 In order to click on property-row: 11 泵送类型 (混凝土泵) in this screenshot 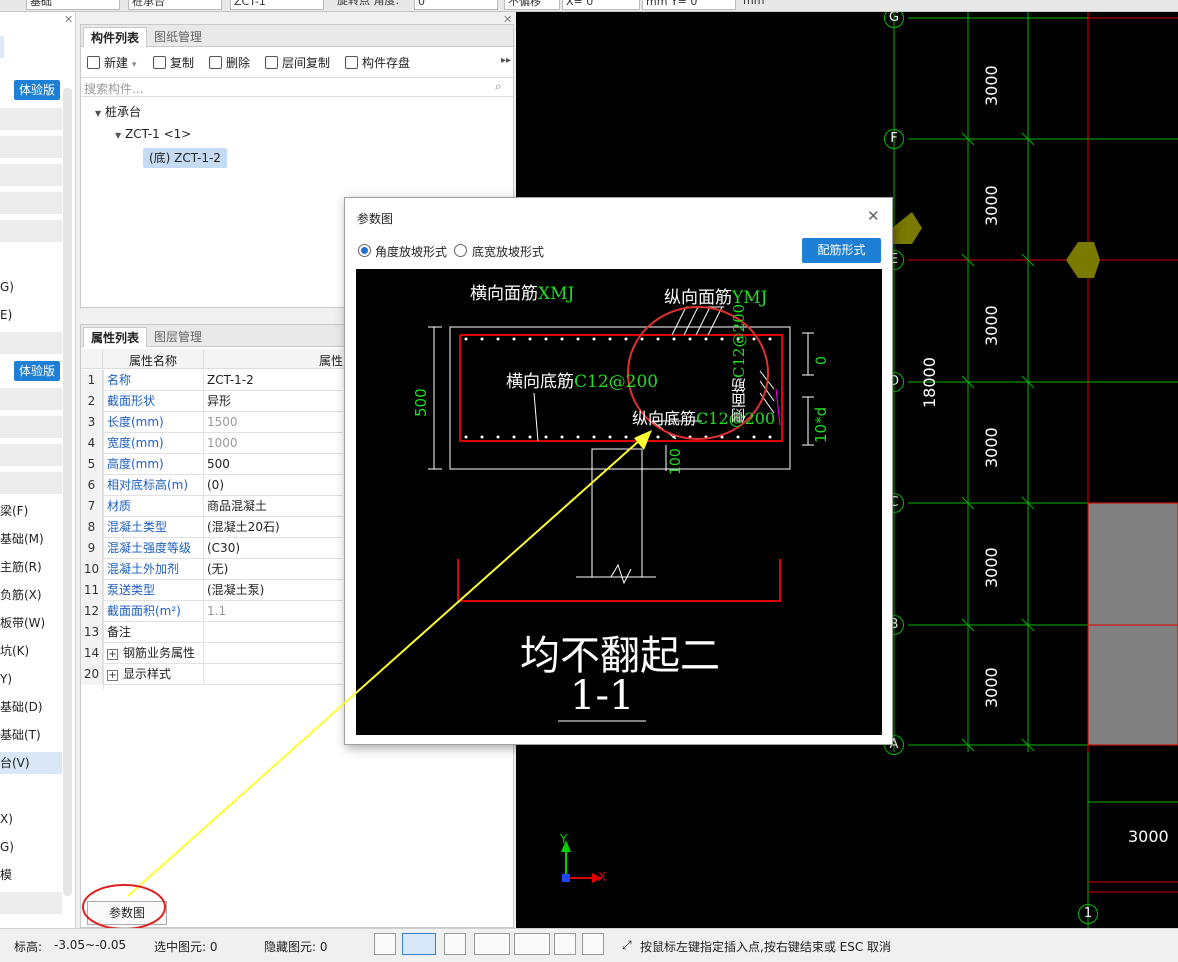, I will do `click(212, 590)`.